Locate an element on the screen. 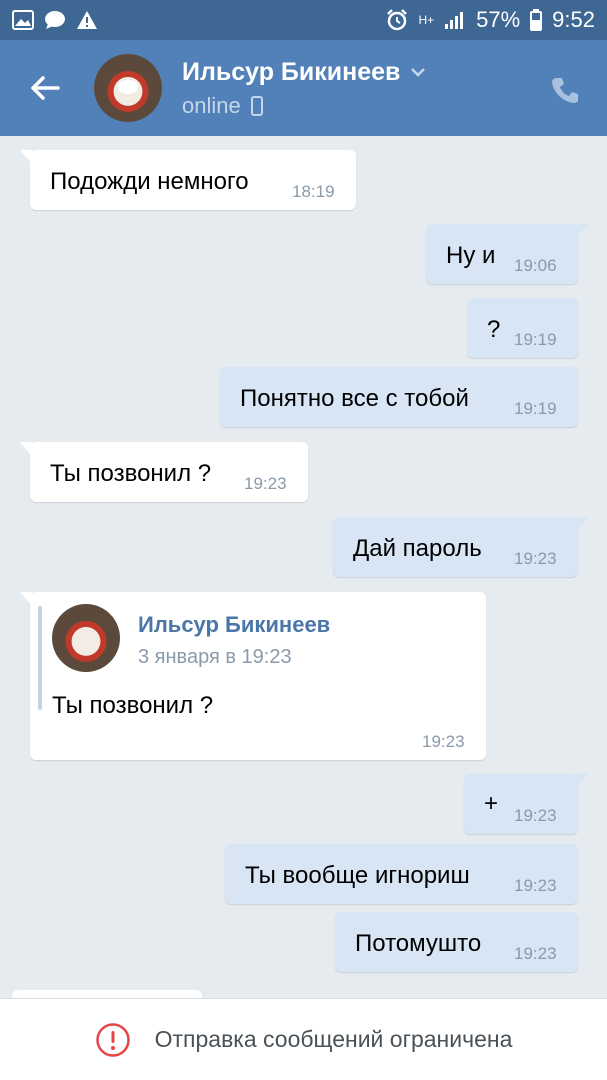  status-right-icons: H+ 57% 9:52 is located at coordinates (490, 20).